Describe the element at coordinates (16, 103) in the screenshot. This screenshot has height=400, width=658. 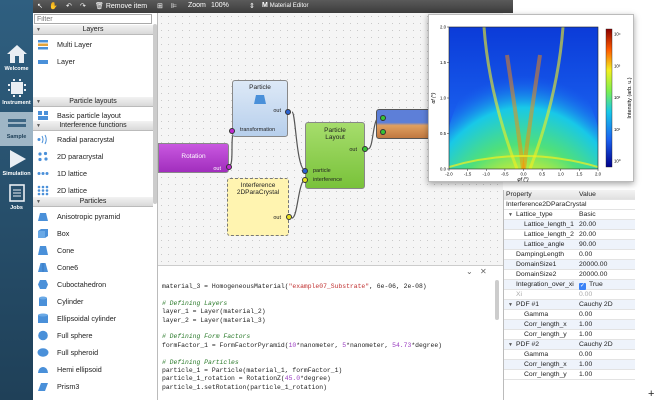
I see `sidebar-item-label: Instrument` at that location.